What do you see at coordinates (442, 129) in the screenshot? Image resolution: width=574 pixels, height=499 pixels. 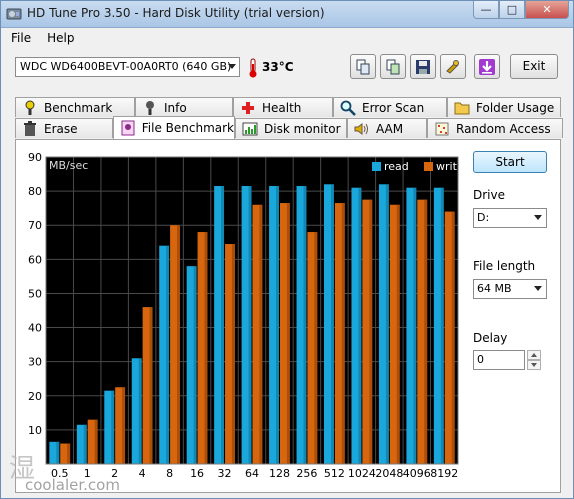 I see `random-access-icon` at bounding box center [442, 129].